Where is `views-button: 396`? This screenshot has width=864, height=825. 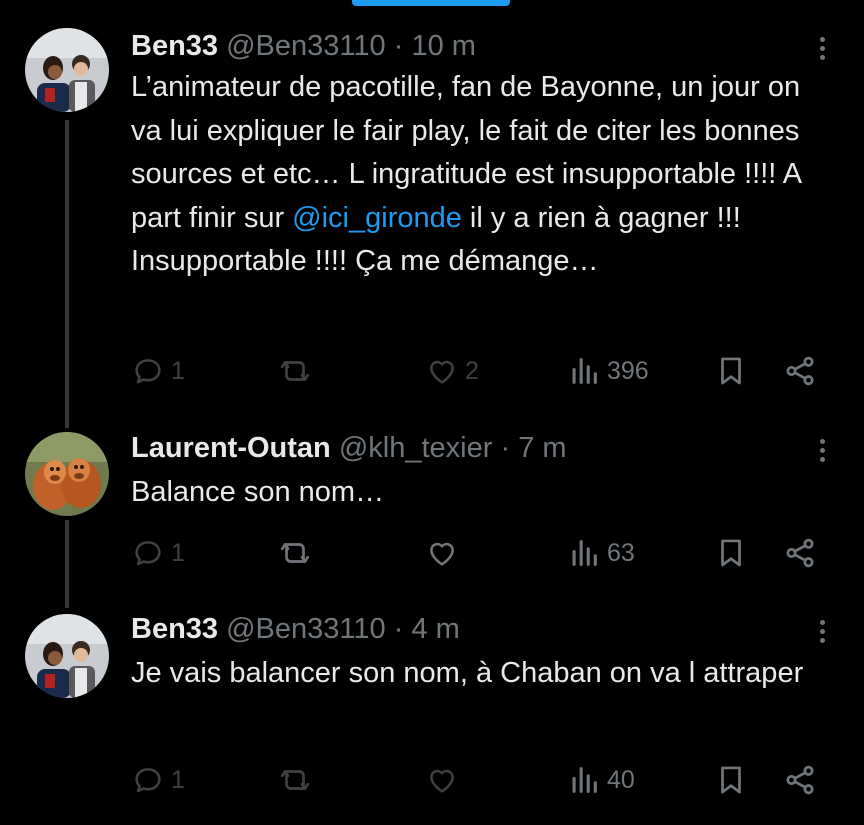
views-button: 396 is located at coordinates (608, 371).